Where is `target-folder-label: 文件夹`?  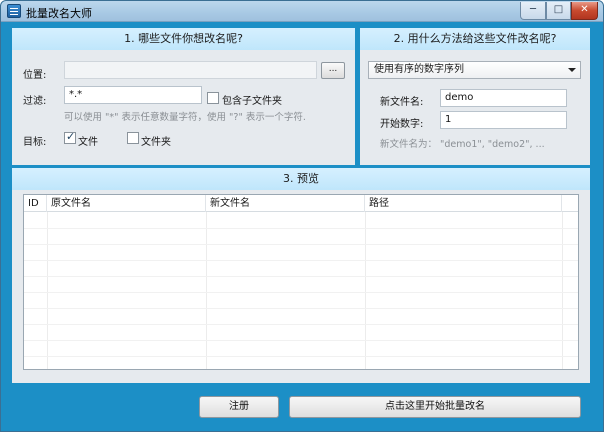
target-folder-label: 文件夹 is located at coordinates (156, 142).